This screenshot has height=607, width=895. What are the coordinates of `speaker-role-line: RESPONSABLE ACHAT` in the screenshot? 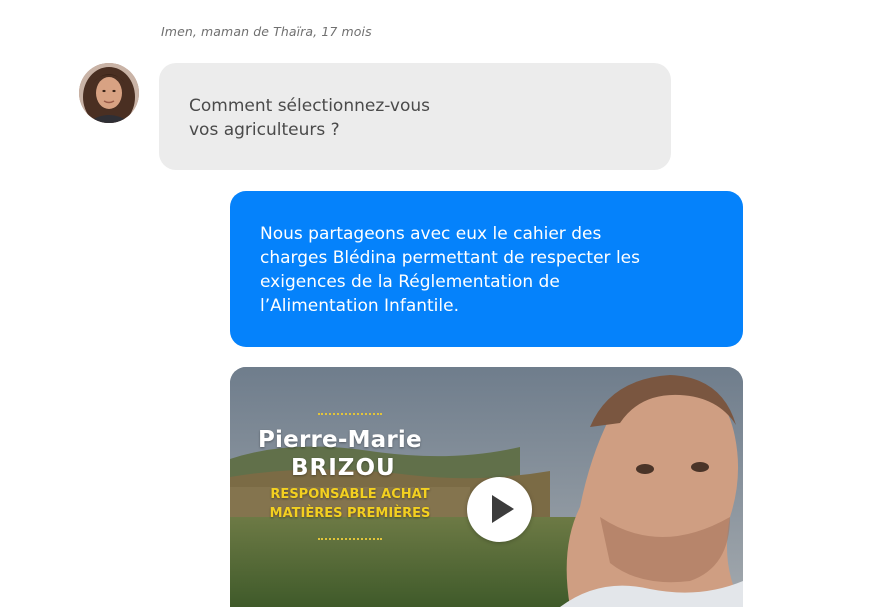 It's located at (350, 494).